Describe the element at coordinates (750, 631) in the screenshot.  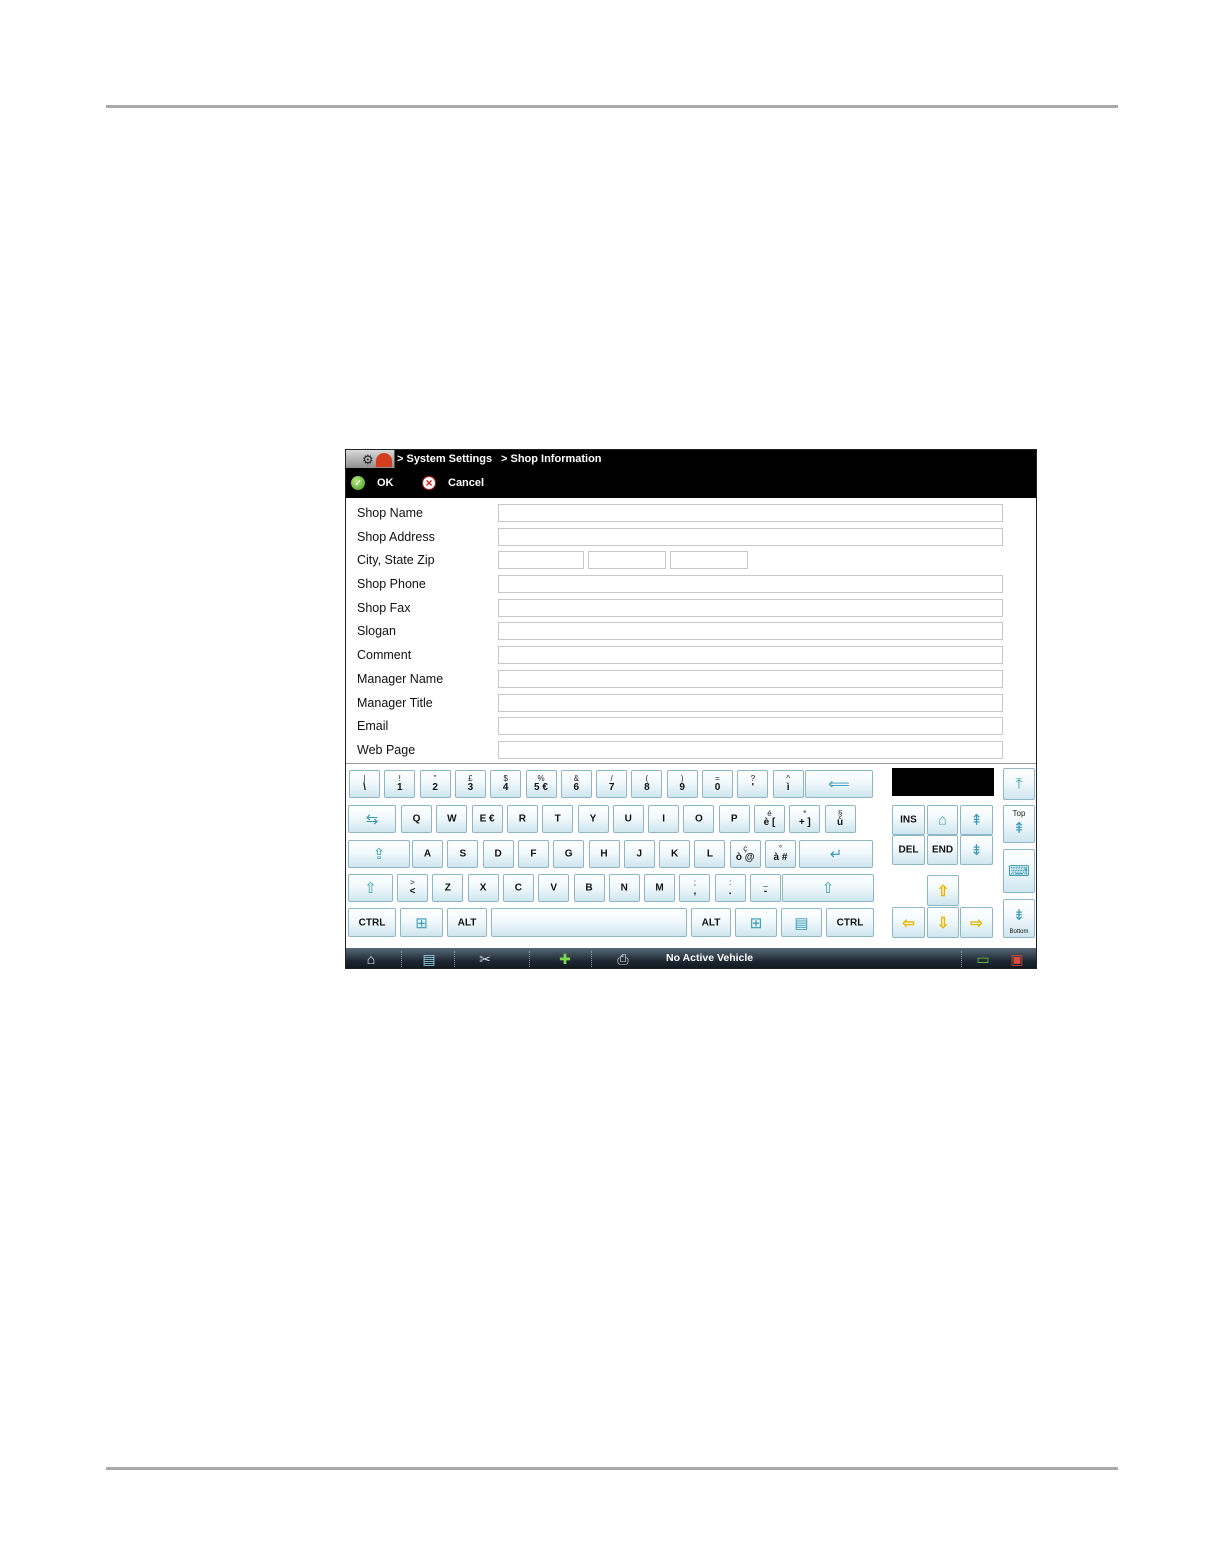
I see `slogan-field` at that location.